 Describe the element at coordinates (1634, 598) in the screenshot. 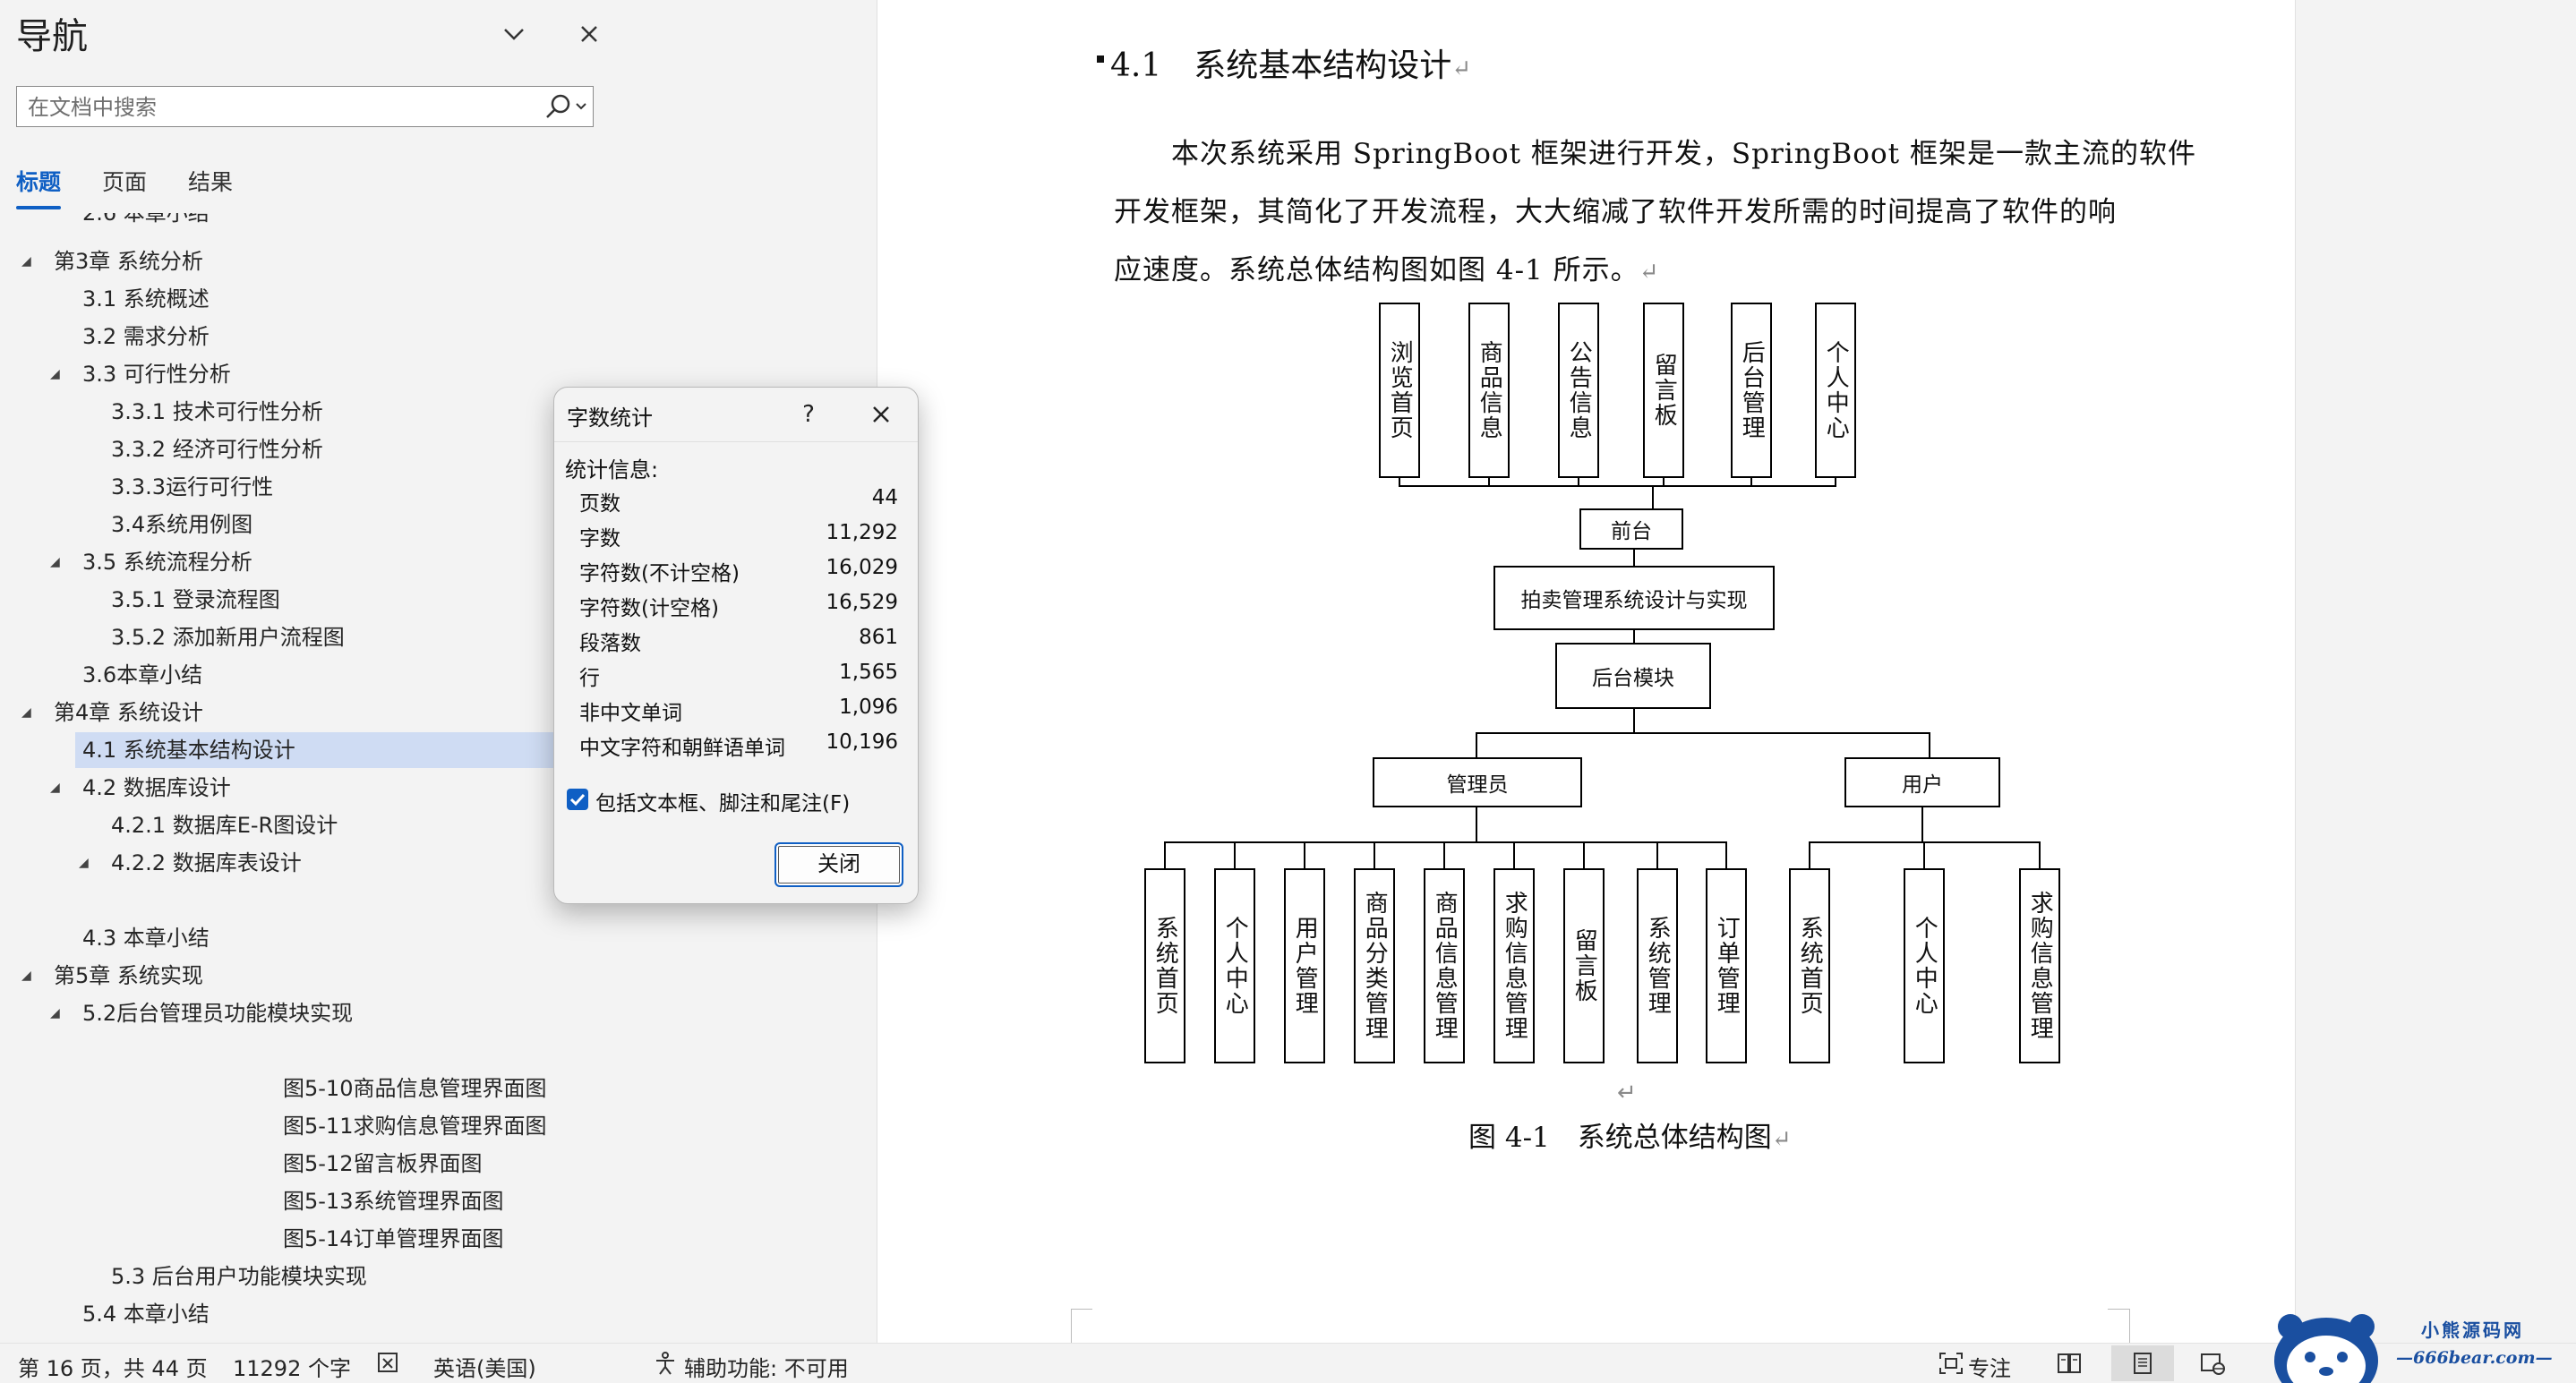

I see `system-box: 拍卖管理系统设计与实现` at that location.